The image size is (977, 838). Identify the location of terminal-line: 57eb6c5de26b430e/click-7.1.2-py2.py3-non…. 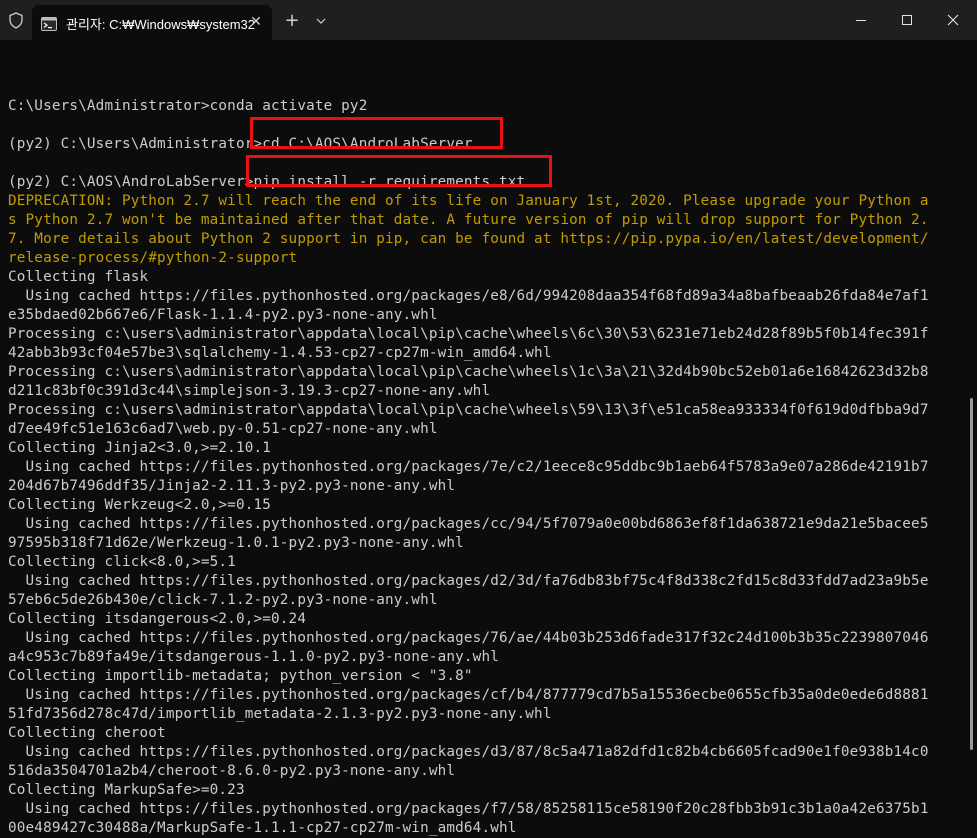
(223, 600).